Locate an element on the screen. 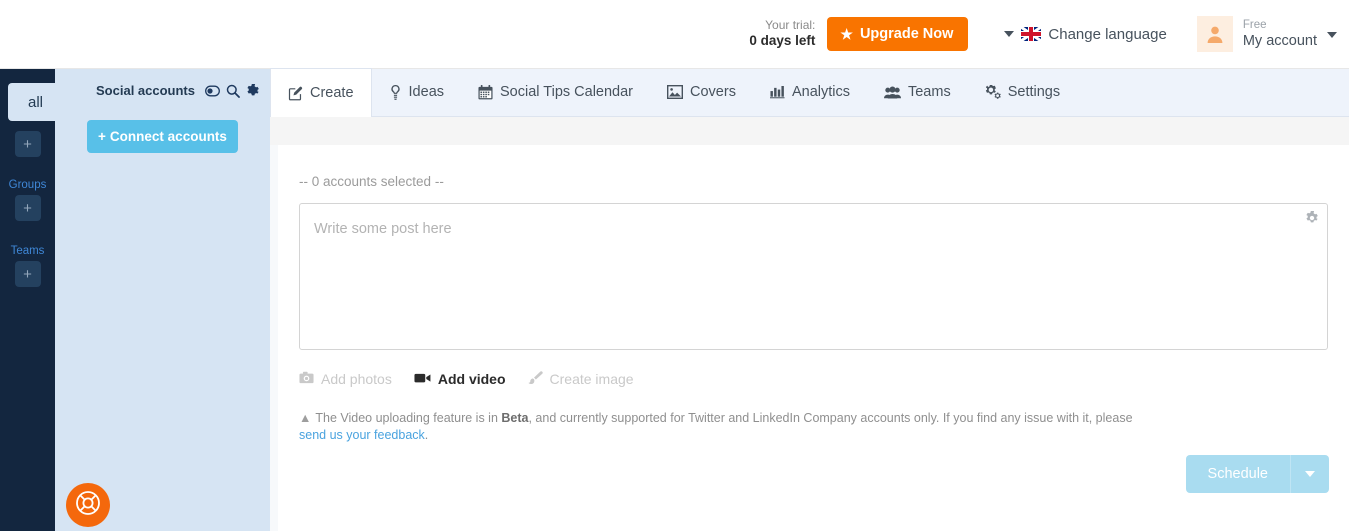 This screenshot has height=531, width=1349. account-plan-label: Free is located at coordinates (1254, 24).